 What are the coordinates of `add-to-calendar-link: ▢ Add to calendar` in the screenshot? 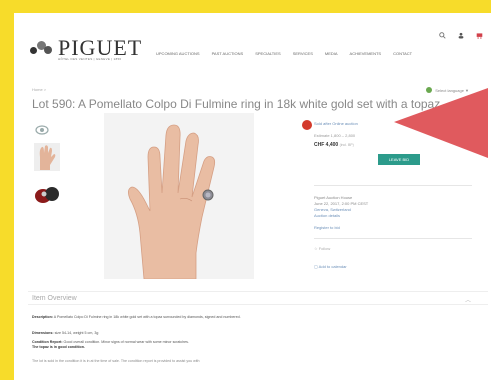 It's located at (330, 266).